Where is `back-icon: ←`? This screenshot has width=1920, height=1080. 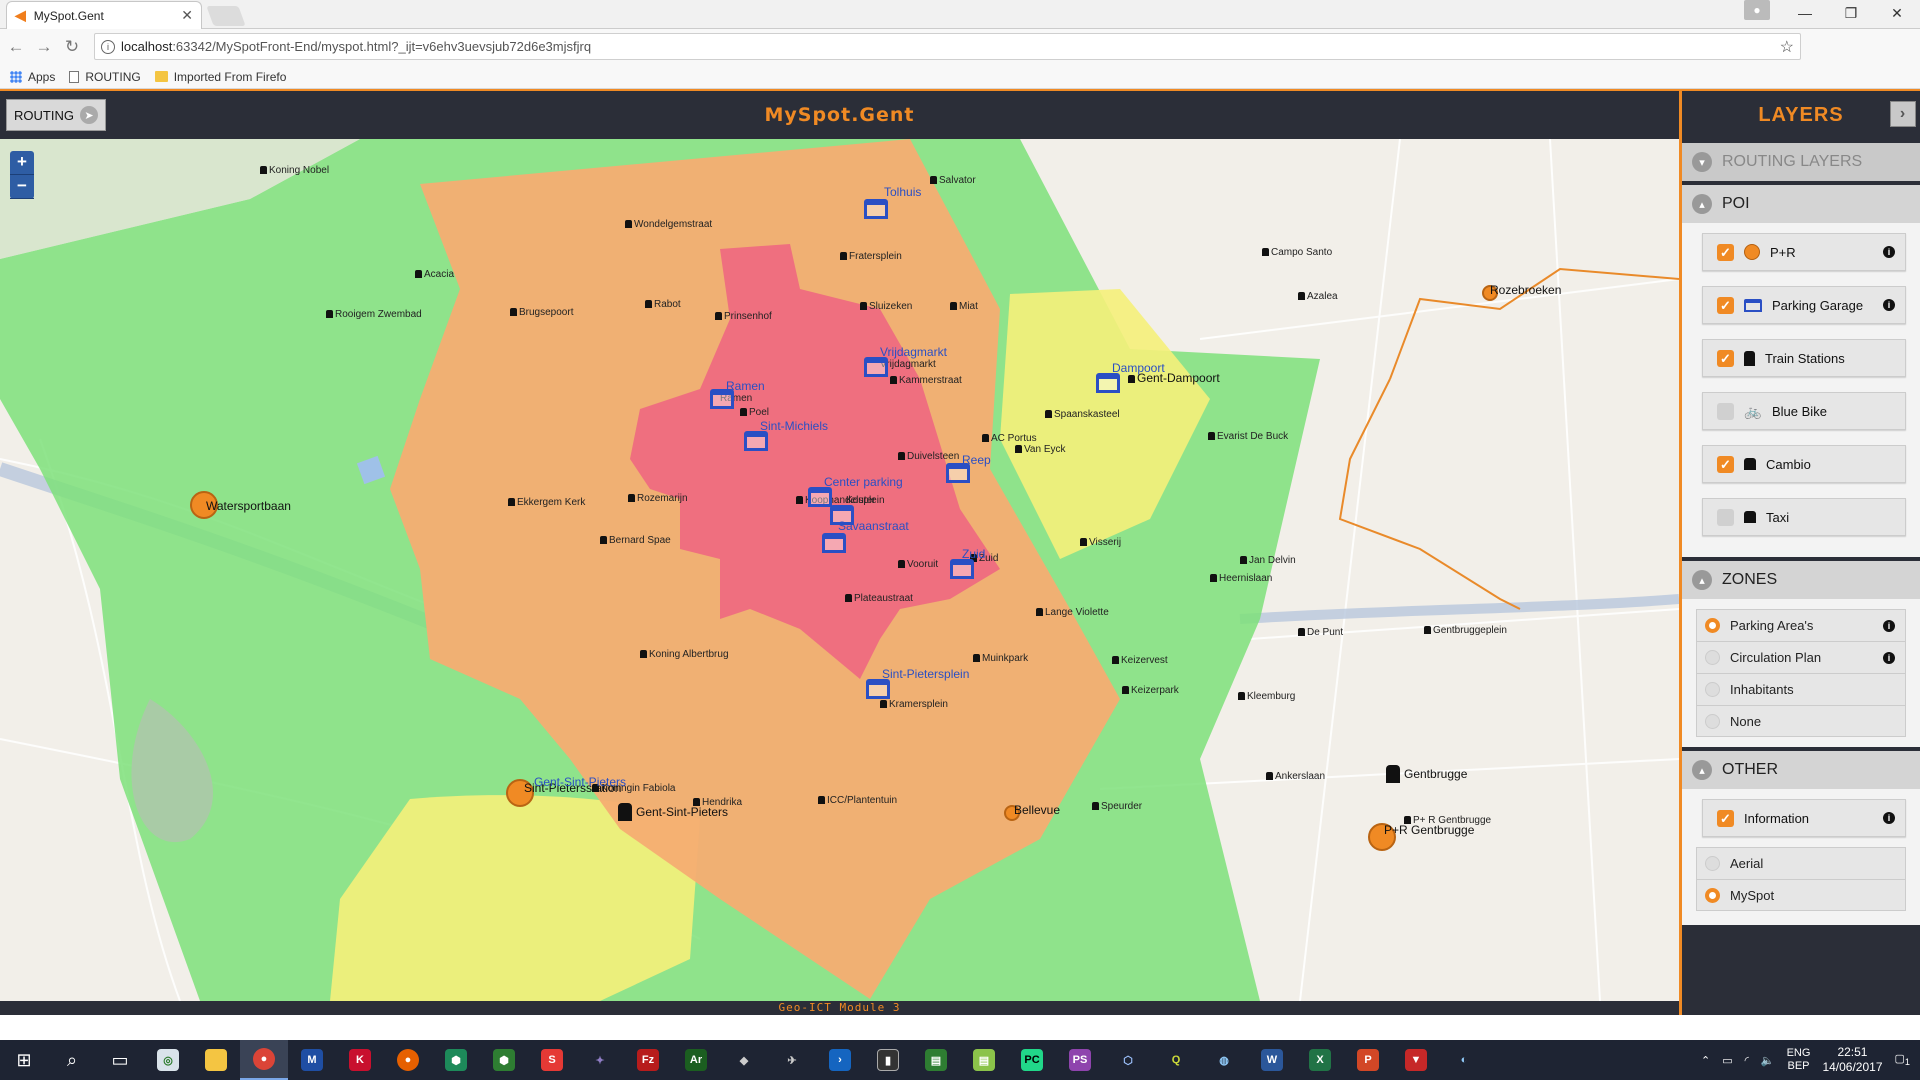 back-icon: ← is located at coordinates (16, 47).